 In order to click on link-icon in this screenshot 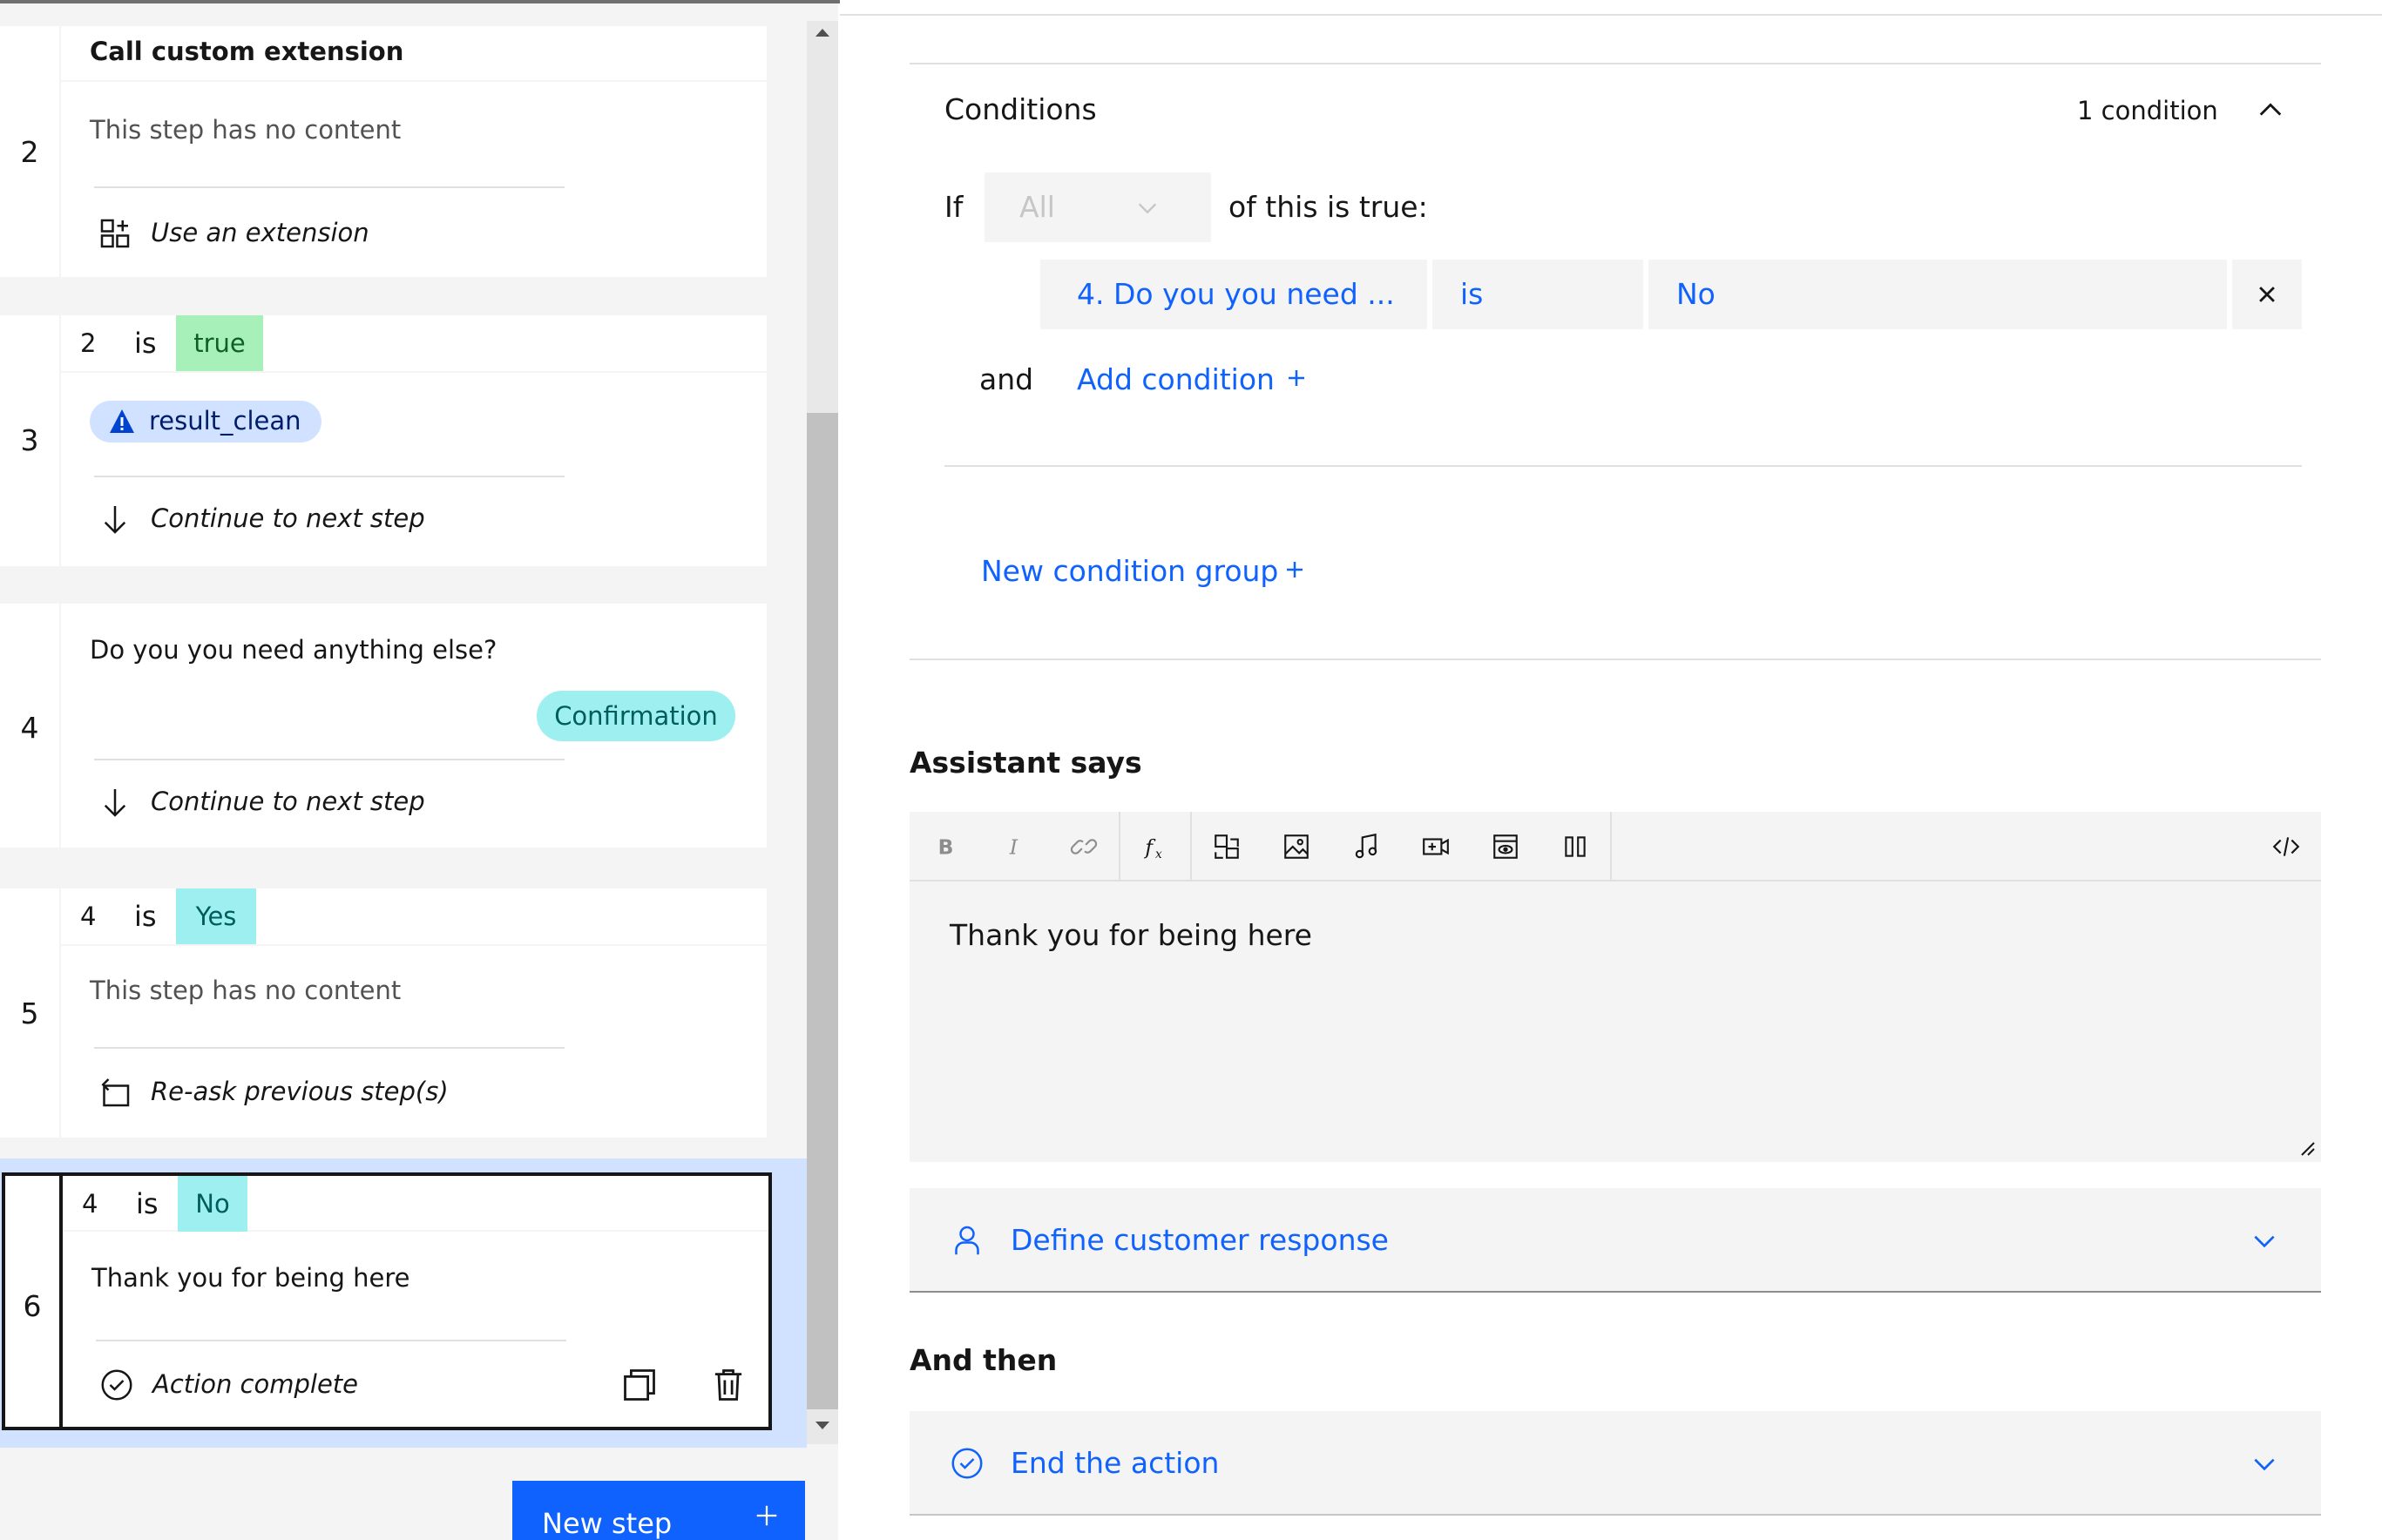, I will do `click(1084, 846)`.